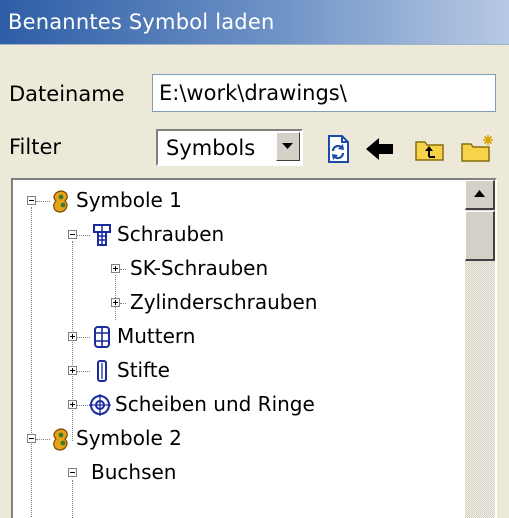 The height and width of the screenshot is (518, 509). What do you see at coordinates (224, 302) in the screenshot?
I see `tree-item-label: Zylinderschrauben` at bounding box center [224, 302].